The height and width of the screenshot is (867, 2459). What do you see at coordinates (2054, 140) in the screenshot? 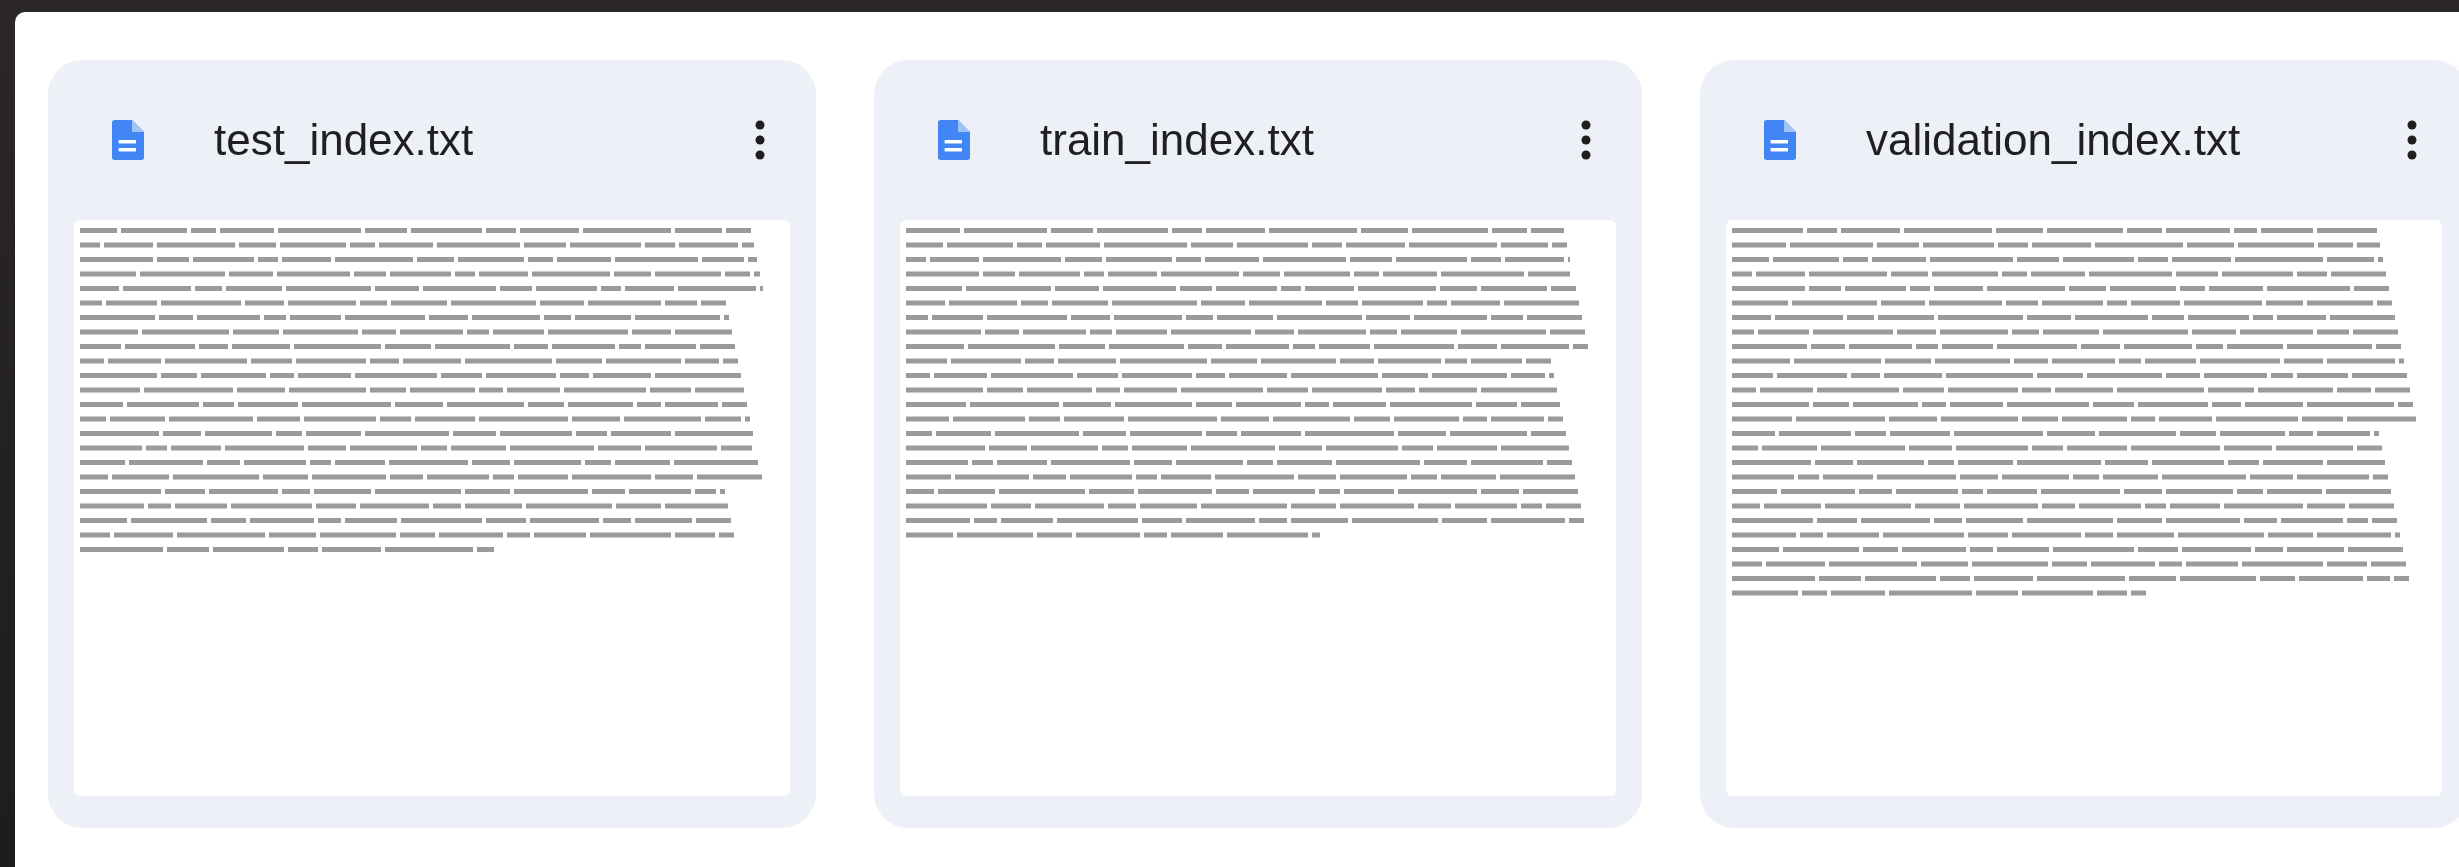
I see `file-name: validation_index.txt` at bounding box center [2054, 140].